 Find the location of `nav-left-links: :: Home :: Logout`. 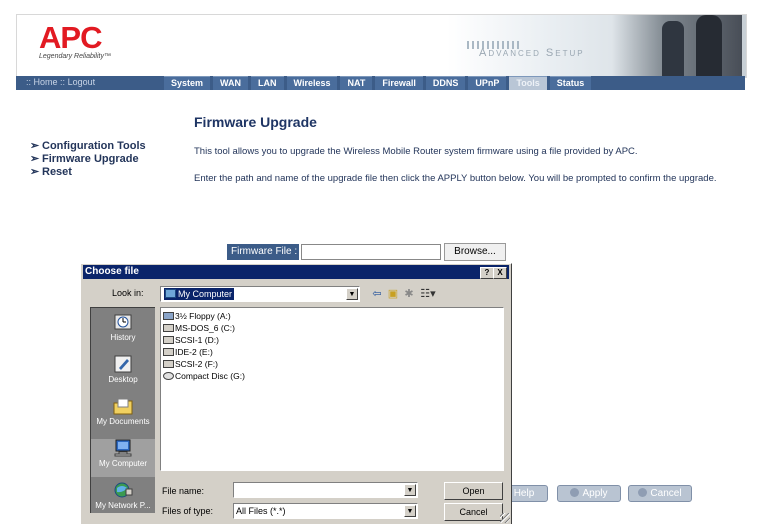

nav-left-links: :: Home :: Logout is located at coordinates (60, 82).